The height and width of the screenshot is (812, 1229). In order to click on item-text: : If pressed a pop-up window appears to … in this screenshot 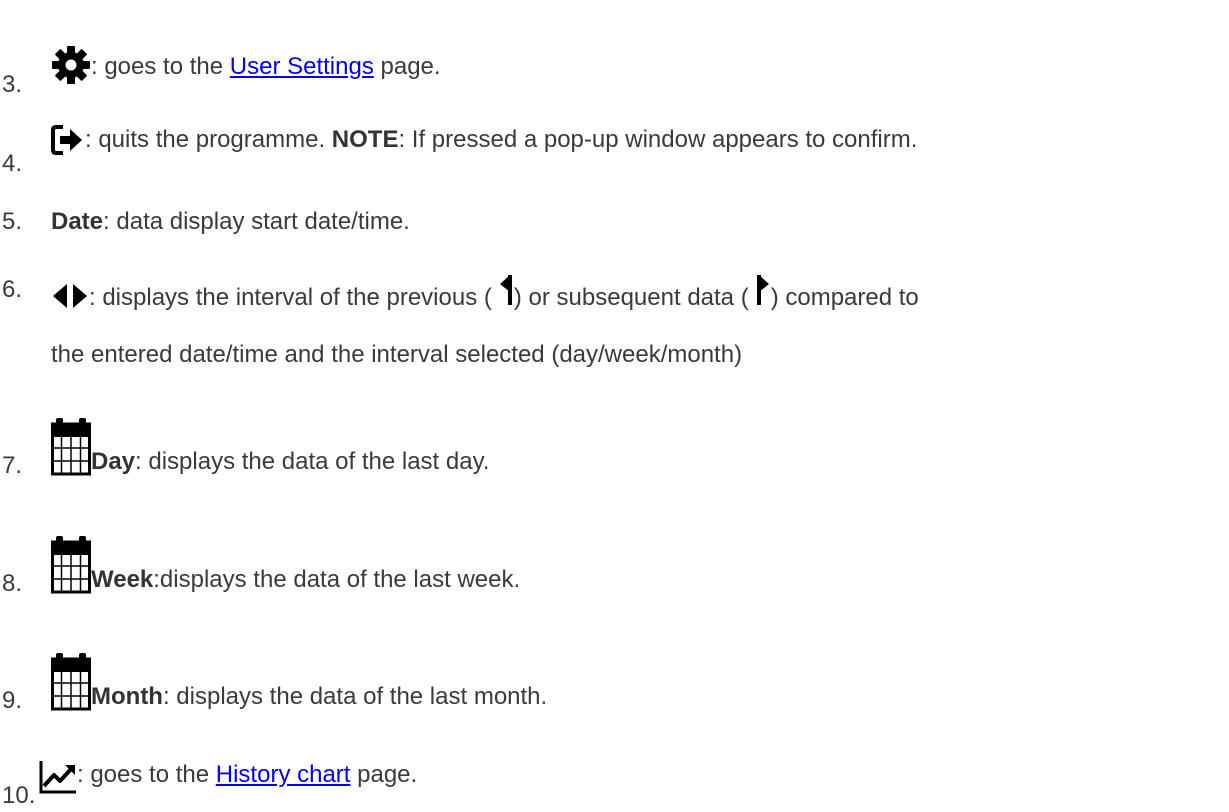, I will do `click(658, 139)`.